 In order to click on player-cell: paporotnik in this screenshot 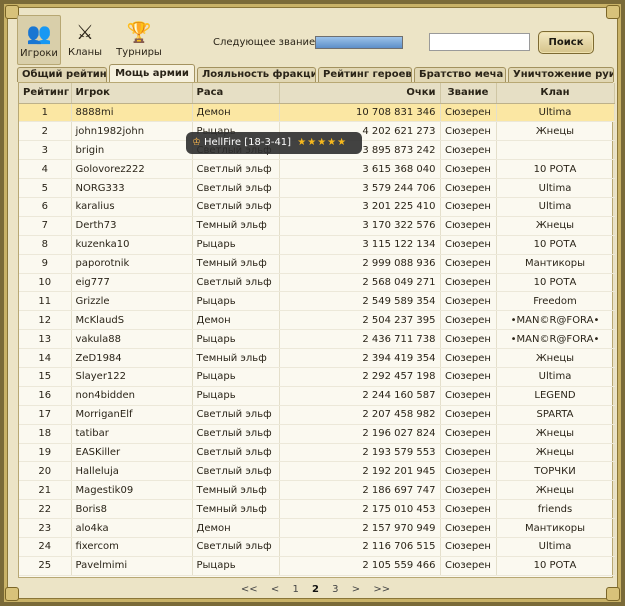, I will do `click(132, 264)`.